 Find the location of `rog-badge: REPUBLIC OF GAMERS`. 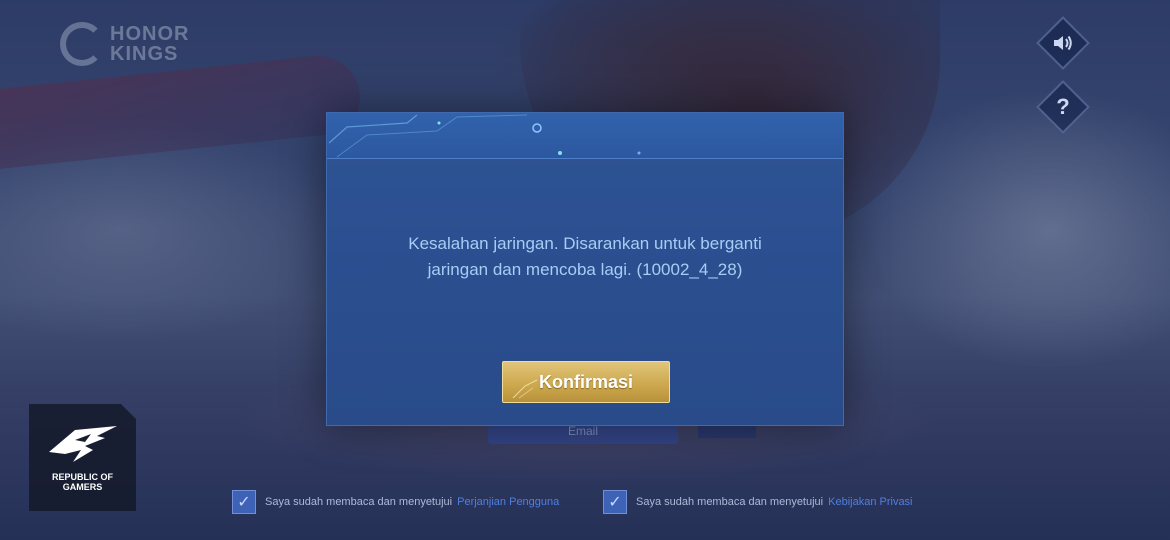

rog-badge: REPUBLIC OF GAMERS is located at coordinates (82, 457).